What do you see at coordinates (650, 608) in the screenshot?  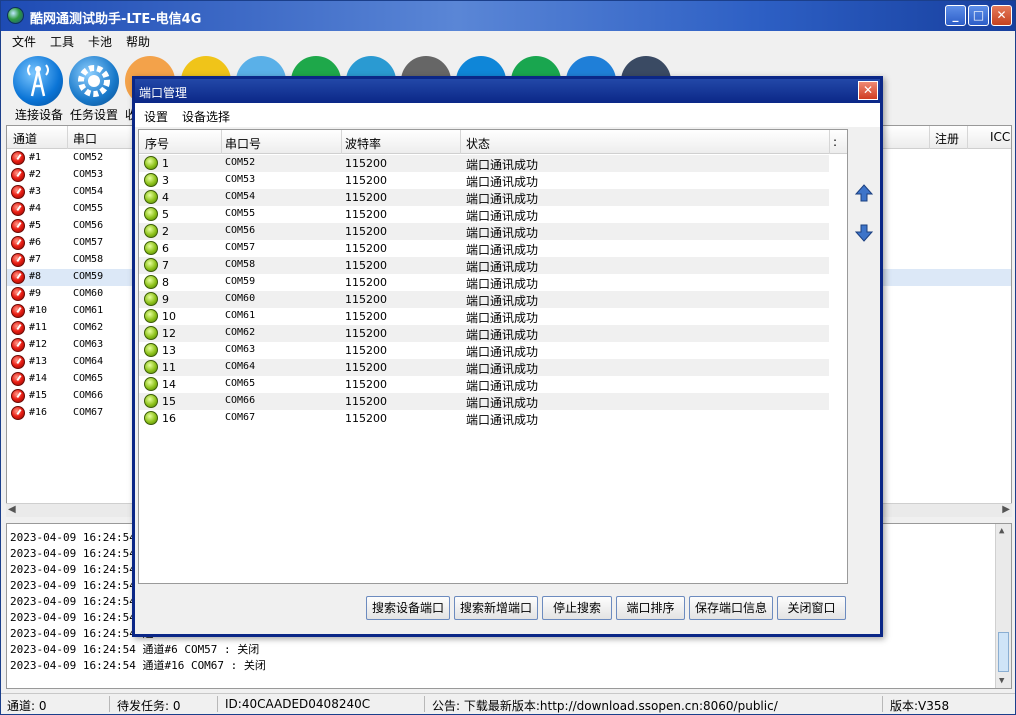 I see `sort-ports-button: 端口排序` at bounding box center [650, 608].